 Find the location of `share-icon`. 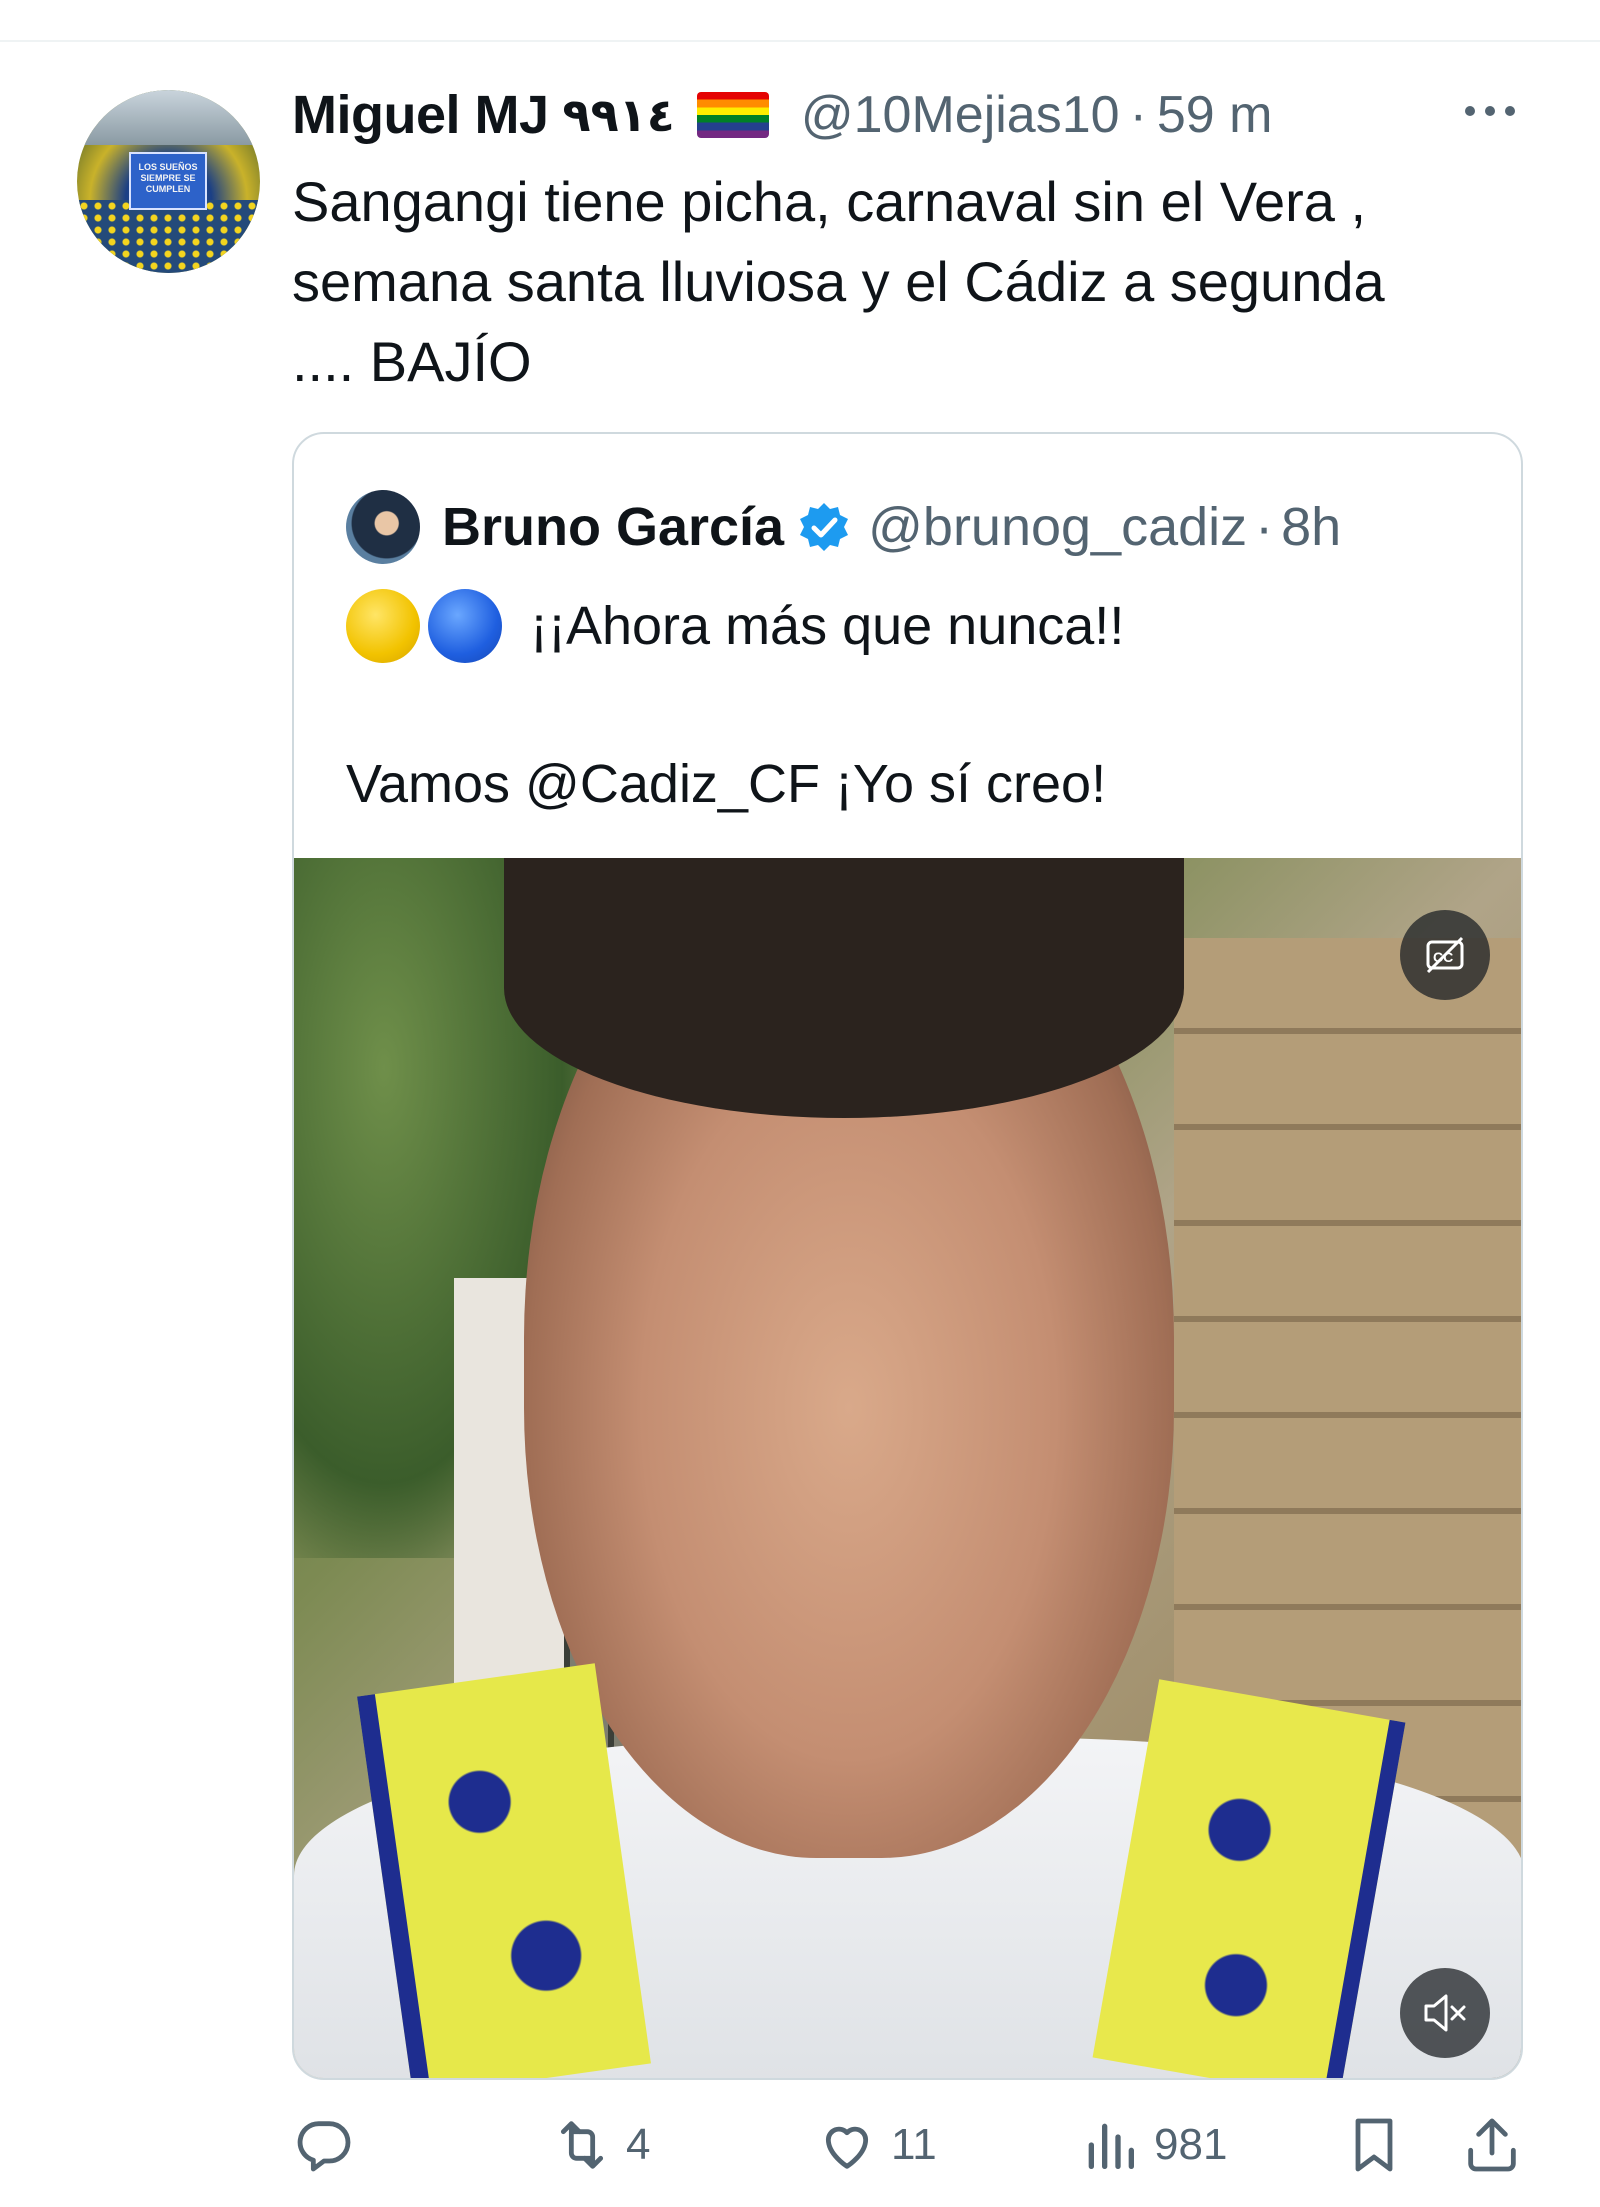

share-icon is located at coordinates (1492, 2145).